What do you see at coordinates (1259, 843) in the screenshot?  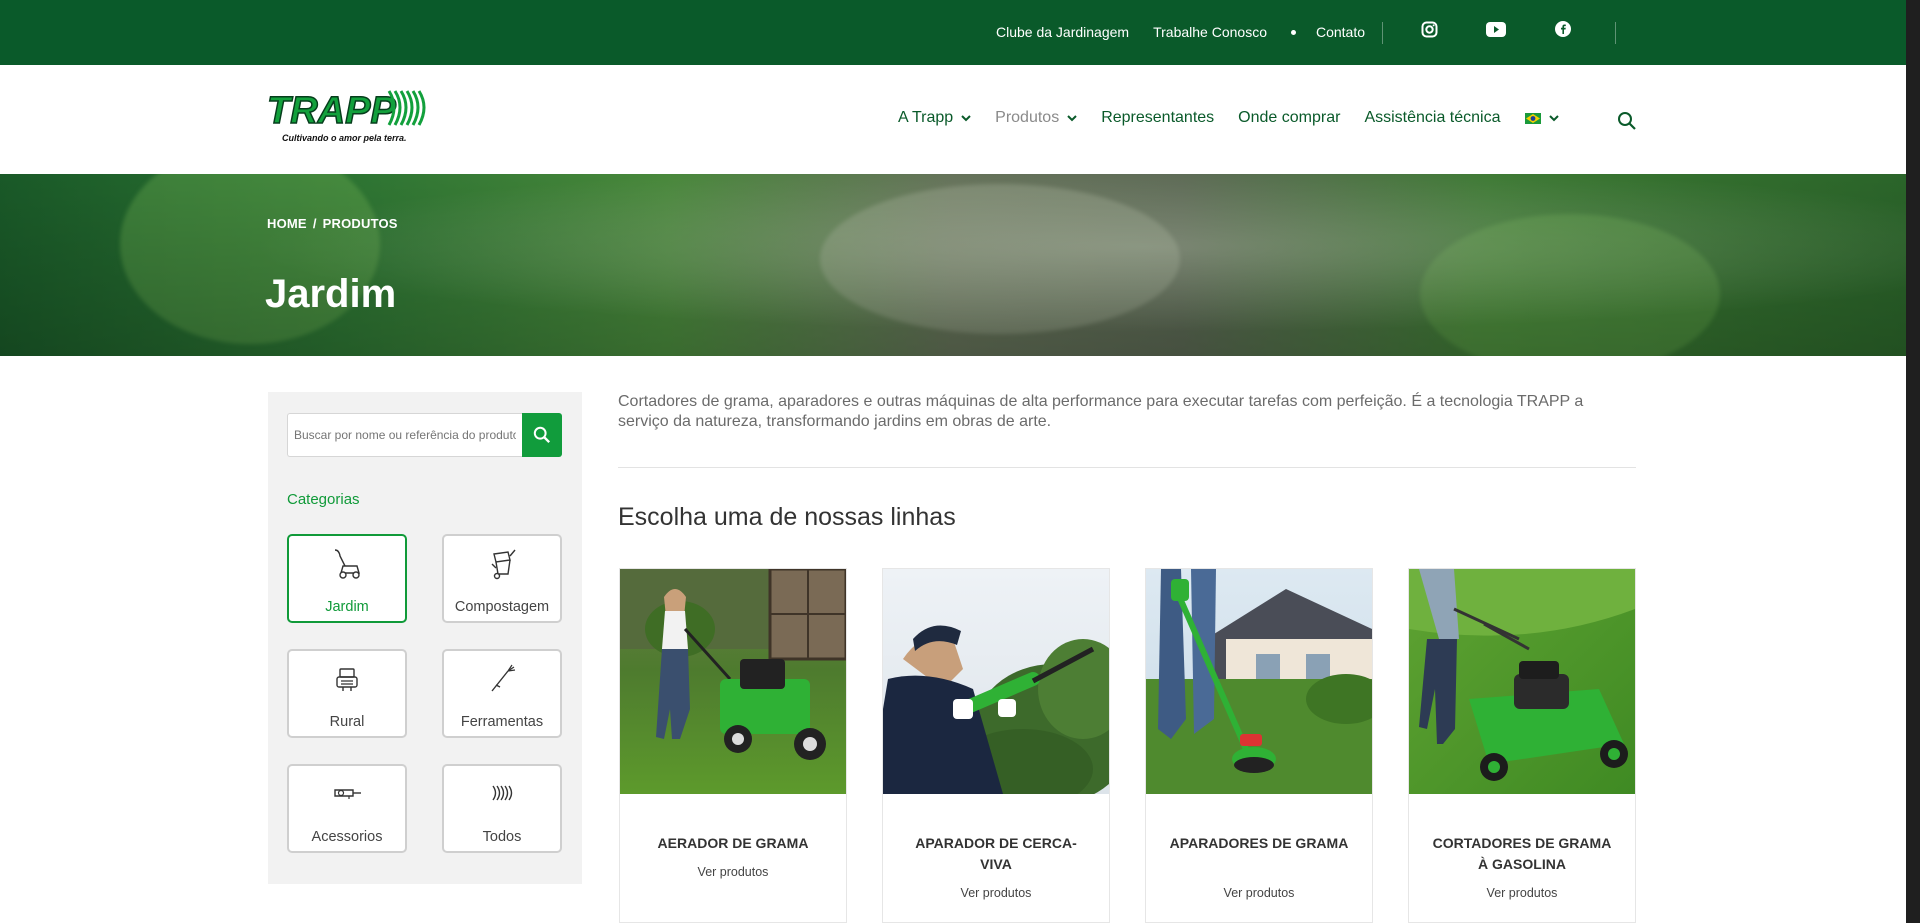 I see `product-name: APARADORES DE GRAMA` at bounding box center [1259, 843].